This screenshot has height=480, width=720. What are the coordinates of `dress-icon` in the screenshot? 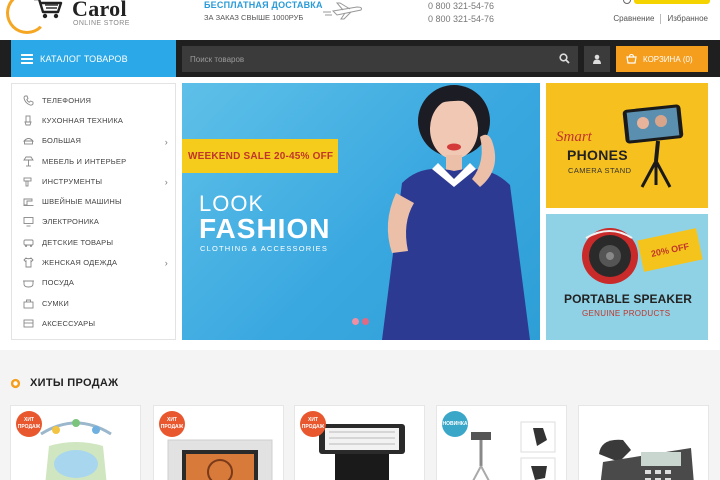 It's located at (28, 263).